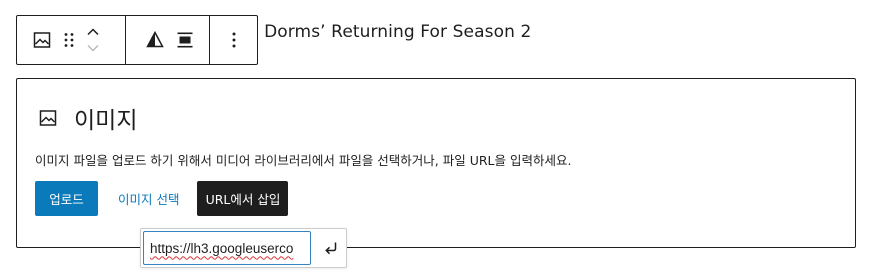 The image size is (878, 279). I want to click on url-input: https://lh3.googleuserco, so click(227, 248).